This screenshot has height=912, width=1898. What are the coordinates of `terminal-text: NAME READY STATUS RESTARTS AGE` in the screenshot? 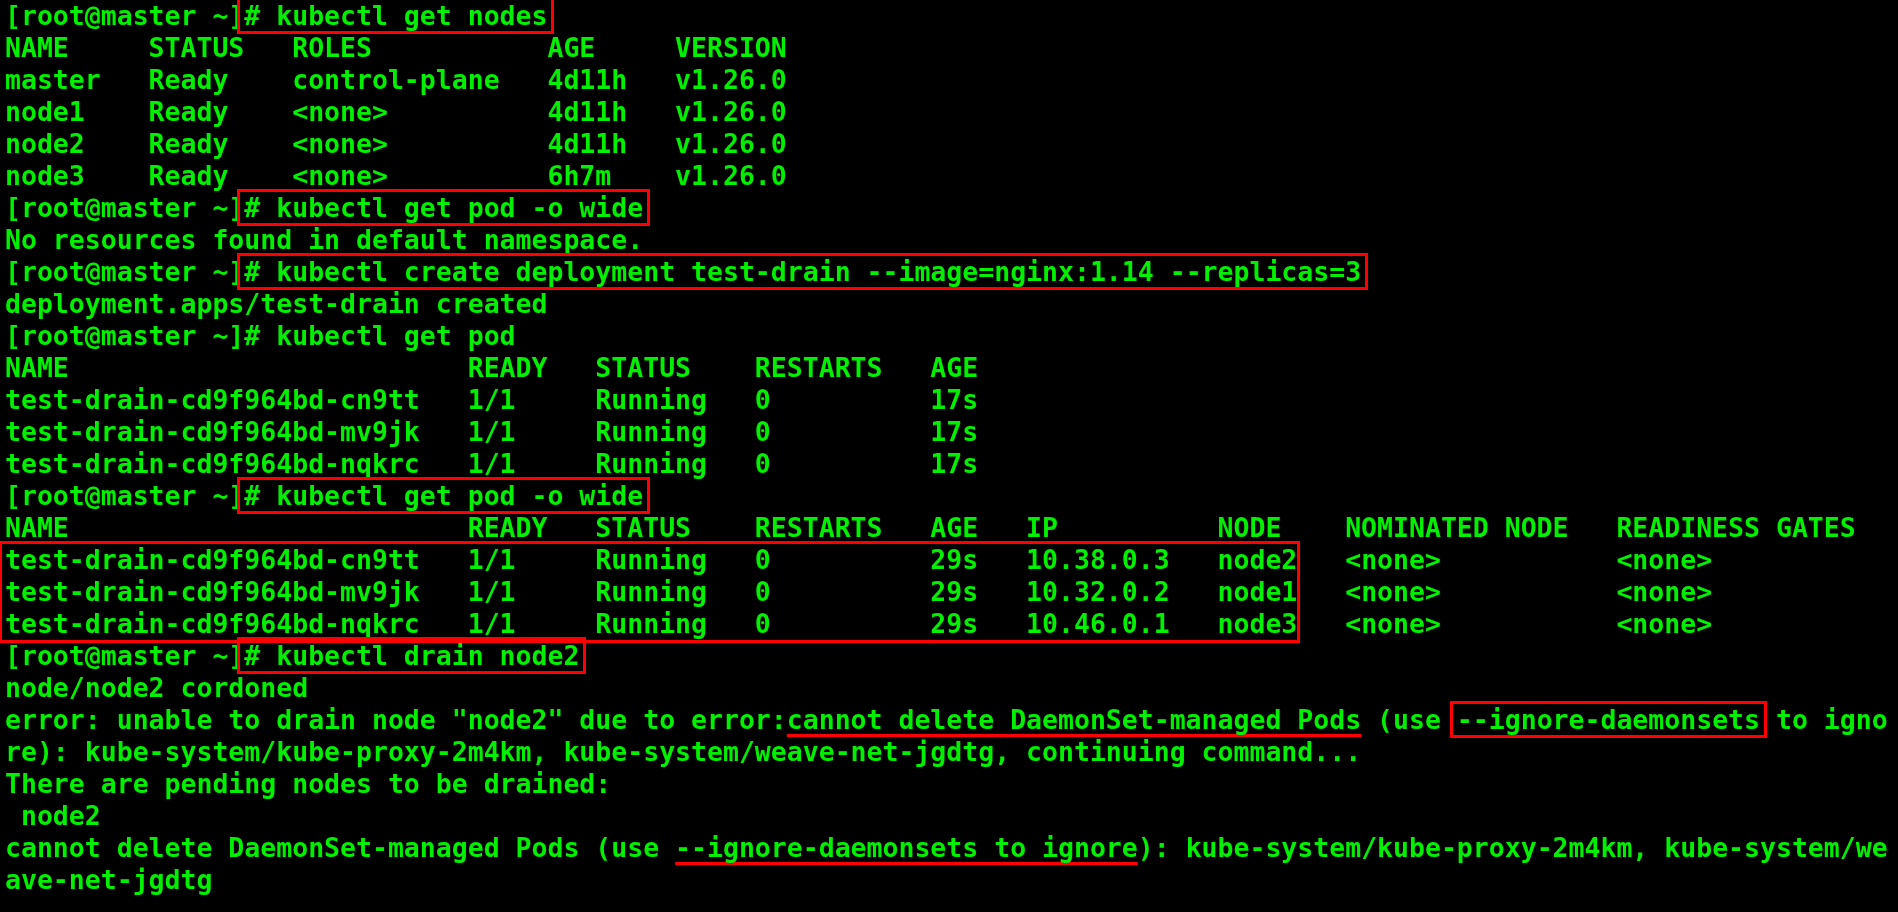 It's located at (492, 367).